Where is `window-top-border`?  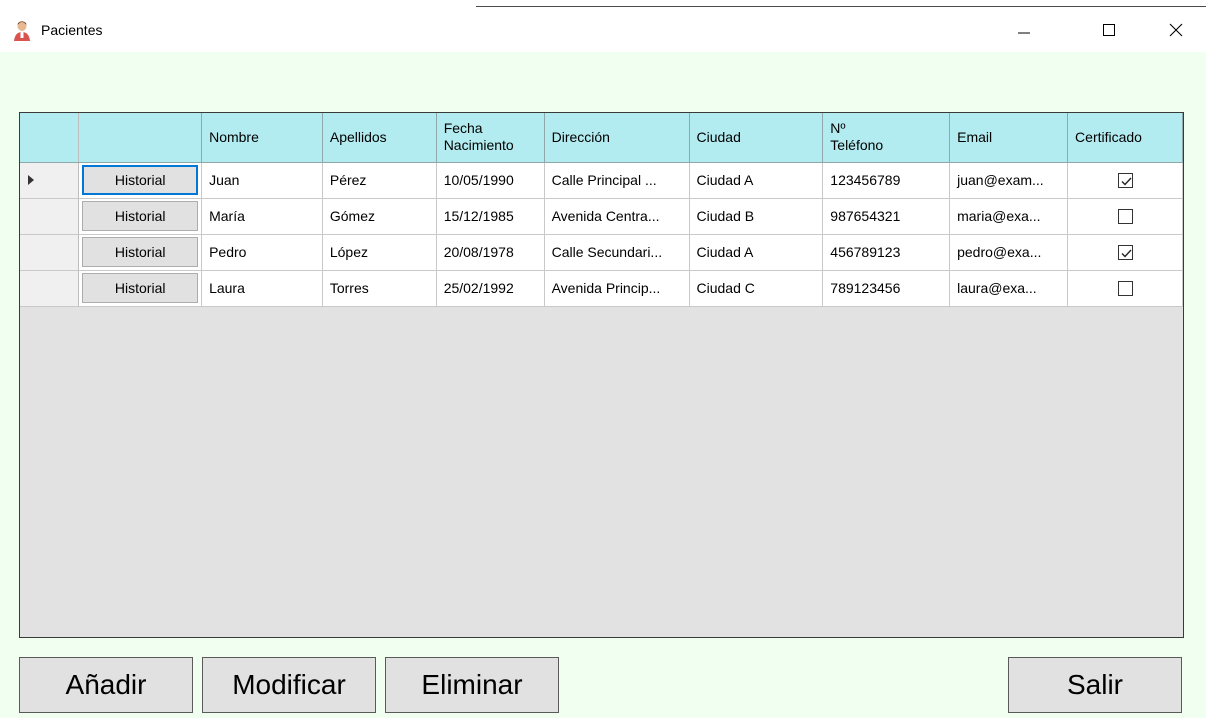 window-top-border is located at coordinates (841, 6).